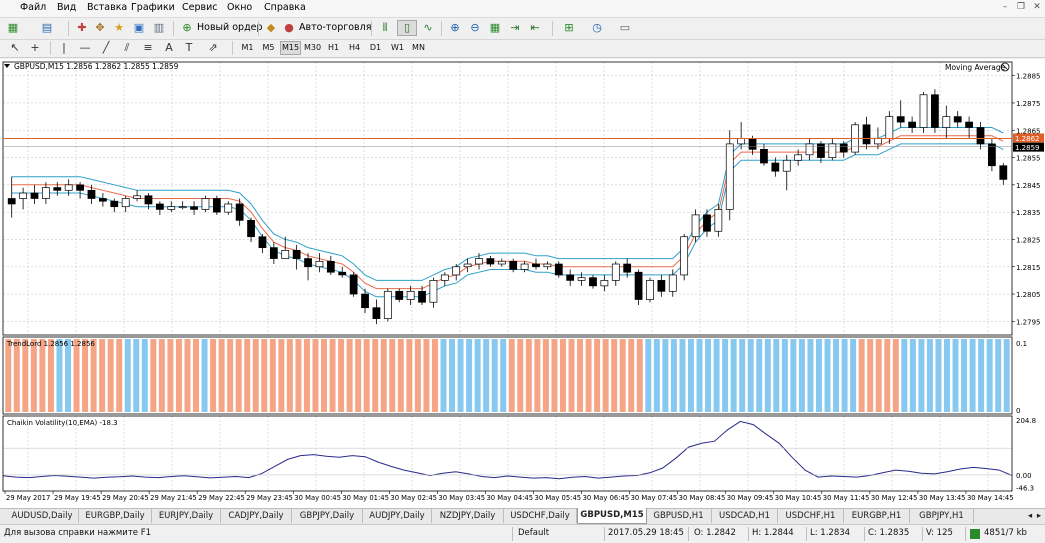 The width and height of the screenshot is (1045, 543). Describe the element at coordinates (187, 28) in the screenshot. I see `new-order-icon: ⊕` at that location.